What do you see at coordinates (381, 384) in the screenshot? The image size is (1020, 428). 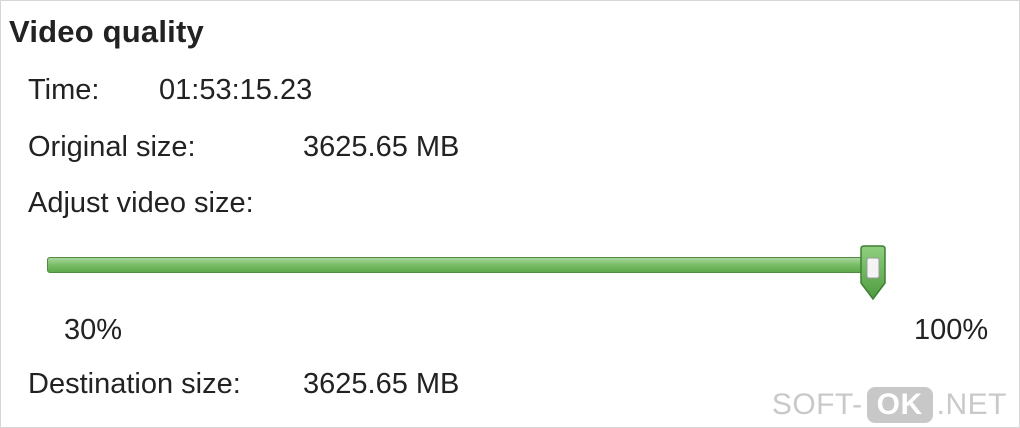 I see `destination-size-value: 3625.65 MB` at bounding box center [381, 384].